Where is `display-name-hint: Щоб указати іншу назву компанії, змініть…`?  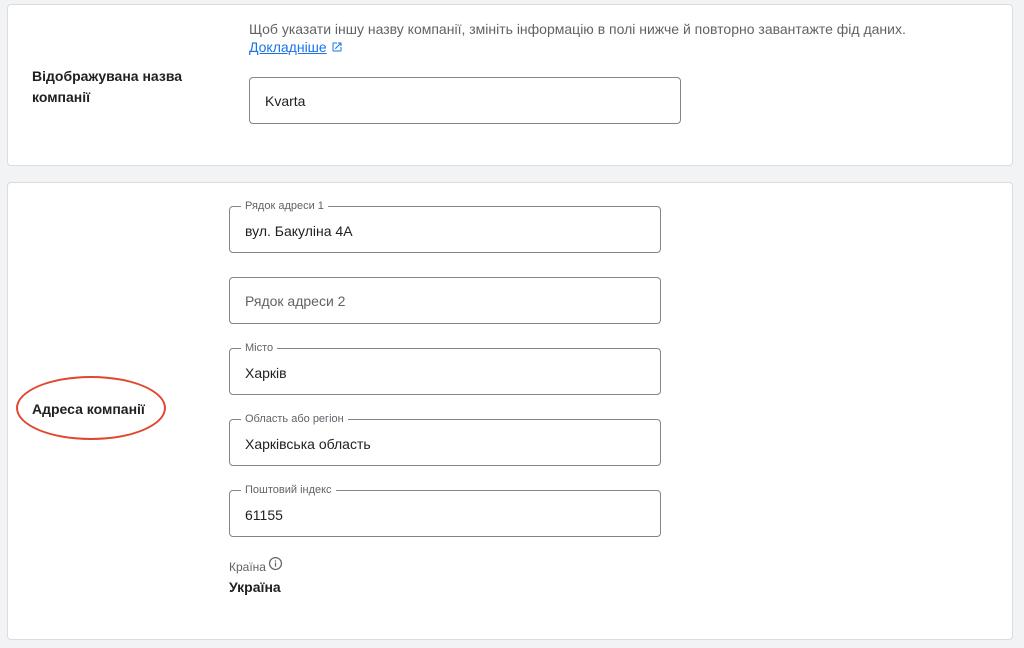 display-name-hint: Щоб указати іншу назву компанії, змініть… is located at coordinates (609, 38).